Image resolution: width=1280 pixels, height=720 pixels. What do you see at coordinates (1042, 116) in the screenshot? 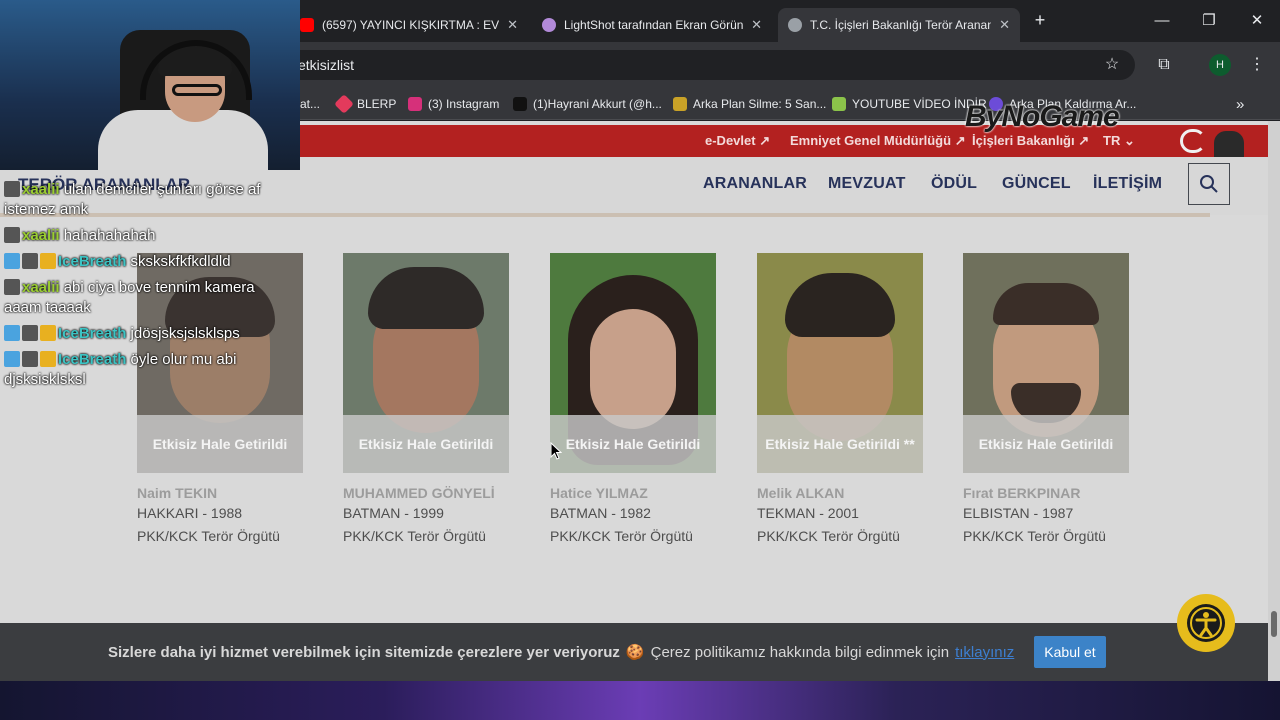
I see `bynogame-watermark: ByNoGame` at bounding box center [1042, 116].